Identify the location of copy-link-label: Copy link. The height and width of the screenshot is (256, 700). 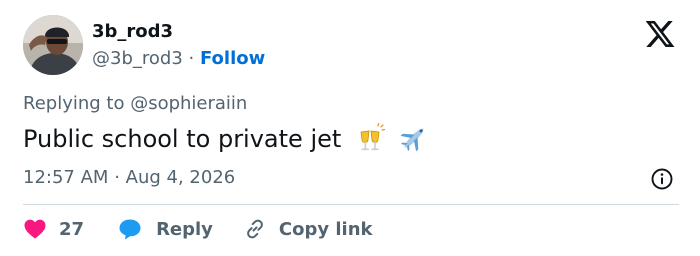
(325, 229).